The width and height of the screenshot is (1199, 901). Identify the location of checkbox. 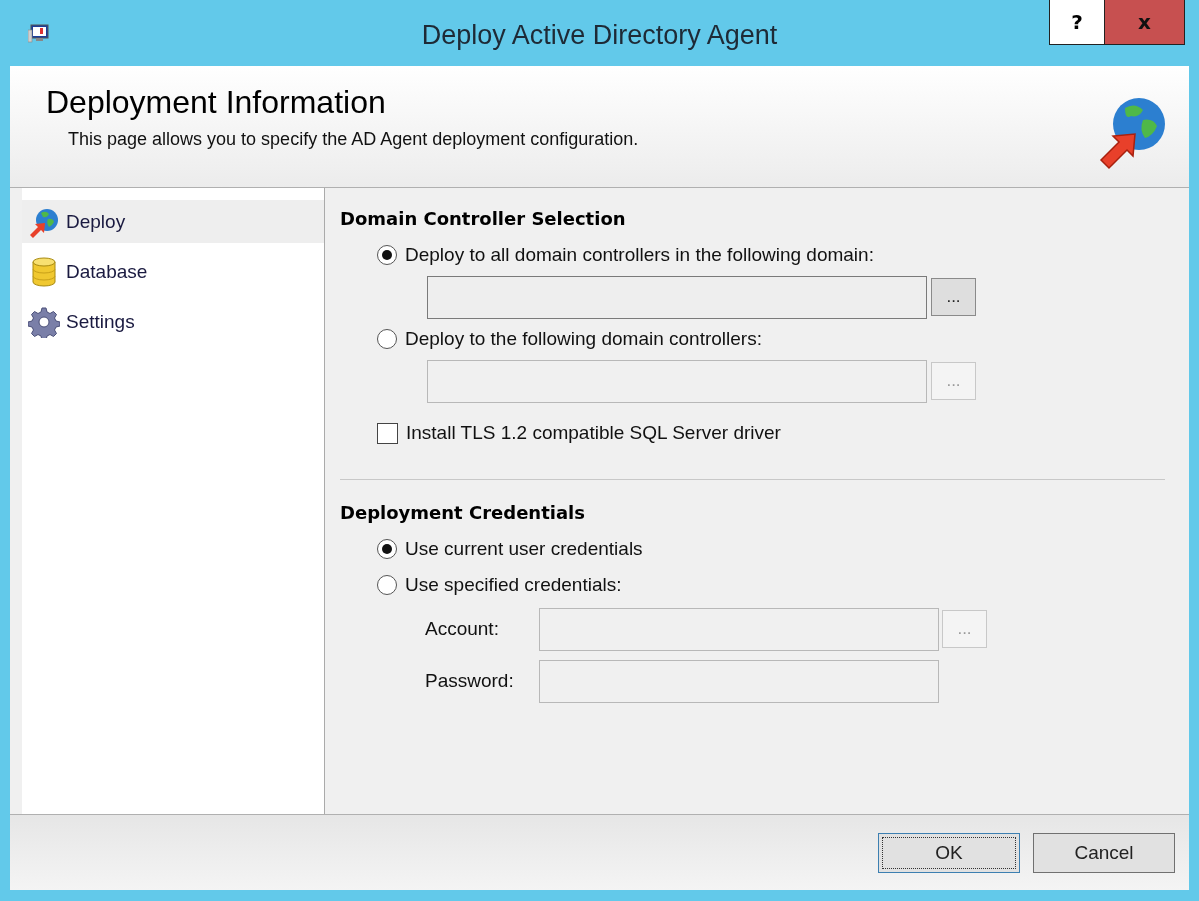
(387, 433).